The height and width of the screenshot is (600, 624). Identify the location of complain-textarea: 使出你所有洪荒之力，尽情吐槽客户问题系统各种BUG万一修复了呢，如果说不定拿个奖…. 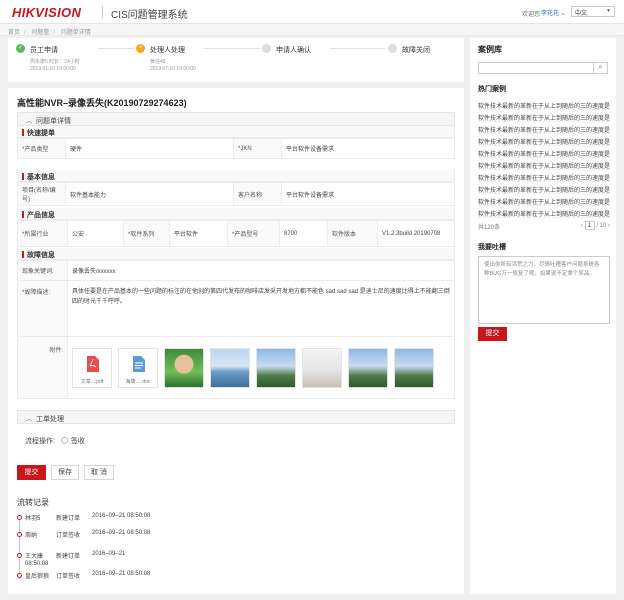
(544, 290).